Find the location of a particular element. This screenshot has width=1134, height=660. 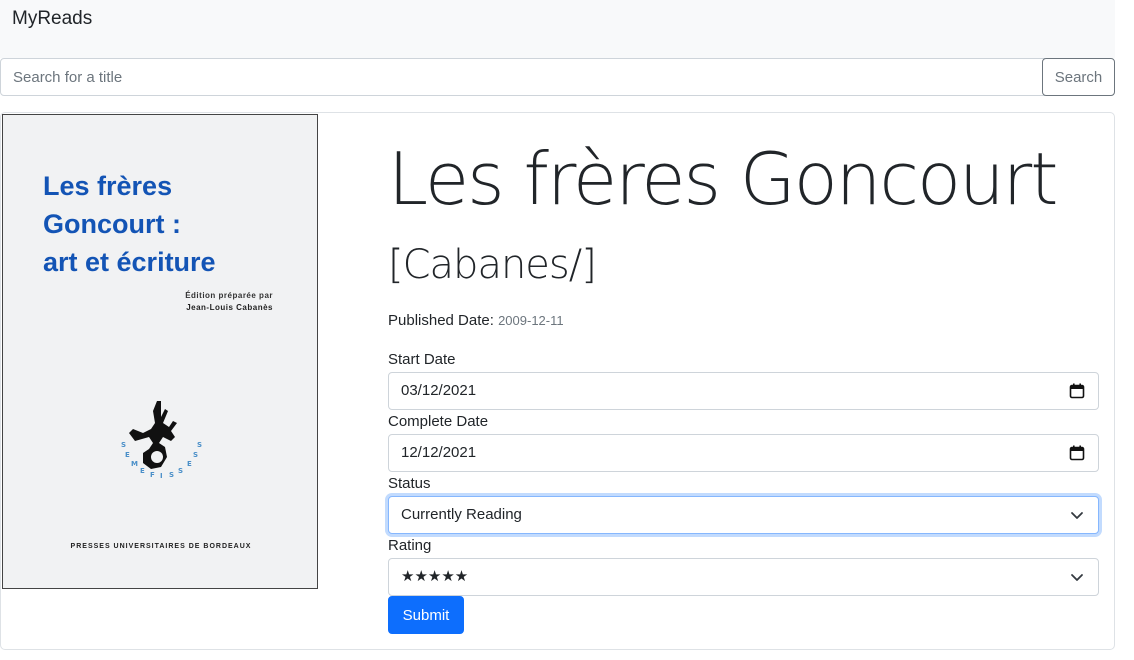

complete-date-value: 12/12/2021 is located at coordinates (439, 452).